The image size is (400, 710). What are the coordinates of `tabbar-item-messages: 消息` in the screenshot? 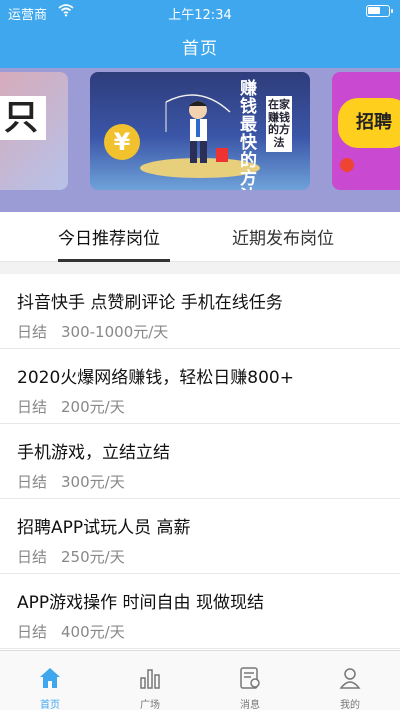 It's located at (250, 680).